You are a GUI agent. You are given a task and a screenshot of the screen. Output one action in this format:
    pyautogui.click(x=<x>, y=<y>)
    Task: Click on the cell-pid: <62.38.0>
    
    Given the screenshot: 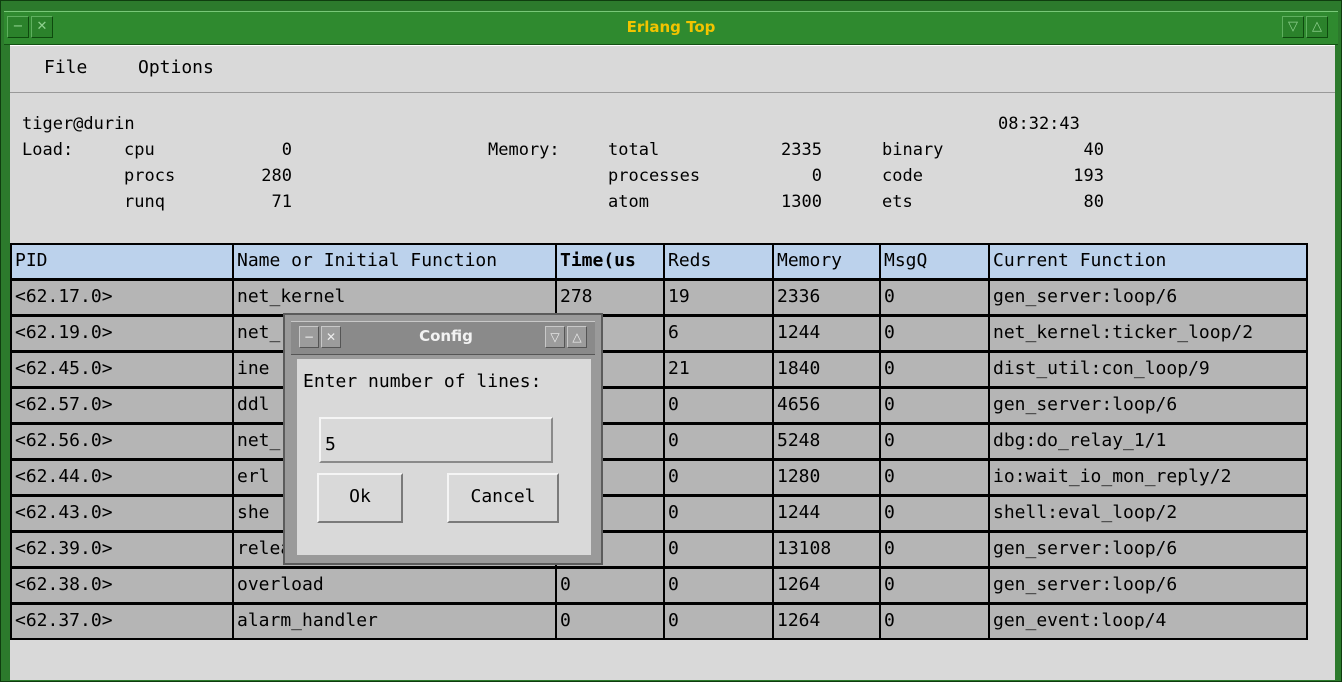 What is the action you would take?
    pyautogui.click(x=123, y=585)
    